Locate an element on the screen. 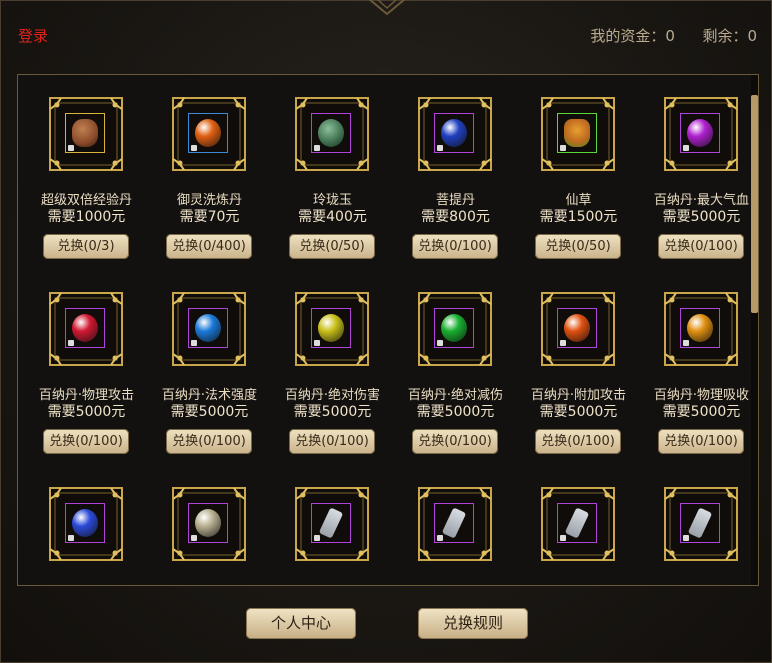 The width and height of the screenshot is (772, 663). my-funds-label: 我的资金：0 is located at coordinates (632, 36).